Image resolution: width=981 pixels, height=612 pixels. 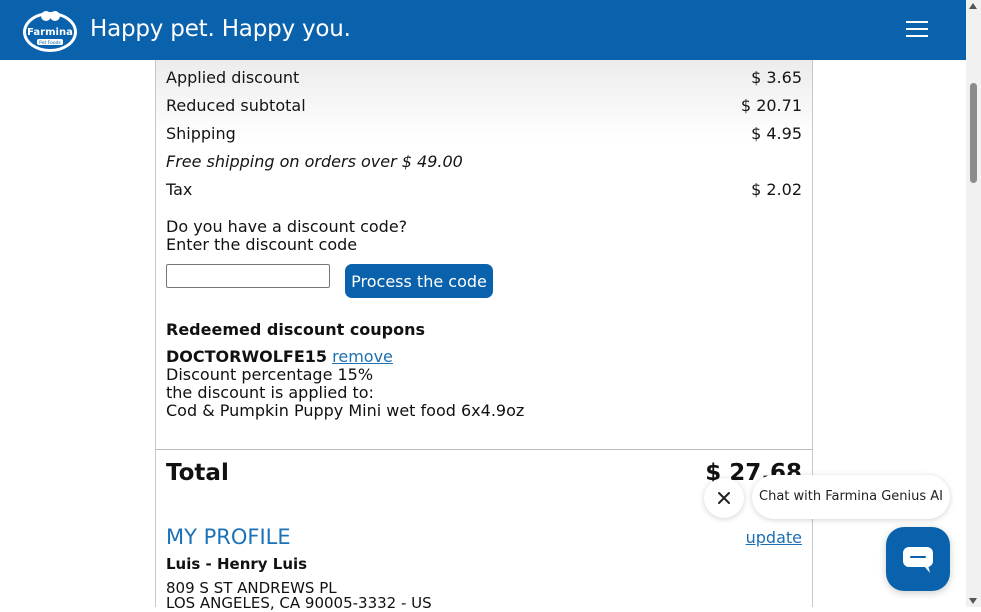 I want to click on chat-launcher-button, so click(x=918, y=559).